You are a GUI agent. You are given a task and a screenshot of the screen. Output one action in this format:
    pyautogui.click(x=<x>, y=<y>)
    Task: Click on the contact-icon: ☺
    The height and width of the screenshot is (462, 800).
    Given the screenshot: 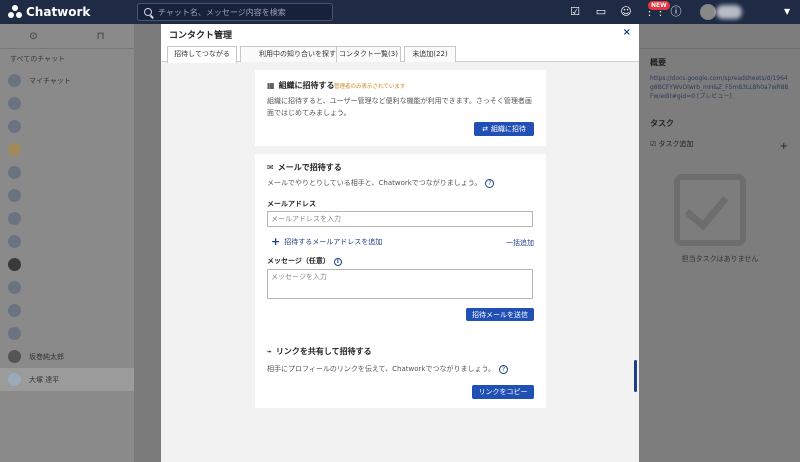 What is the action you would take?
    pyautogui.click(x=626, y=12)
    